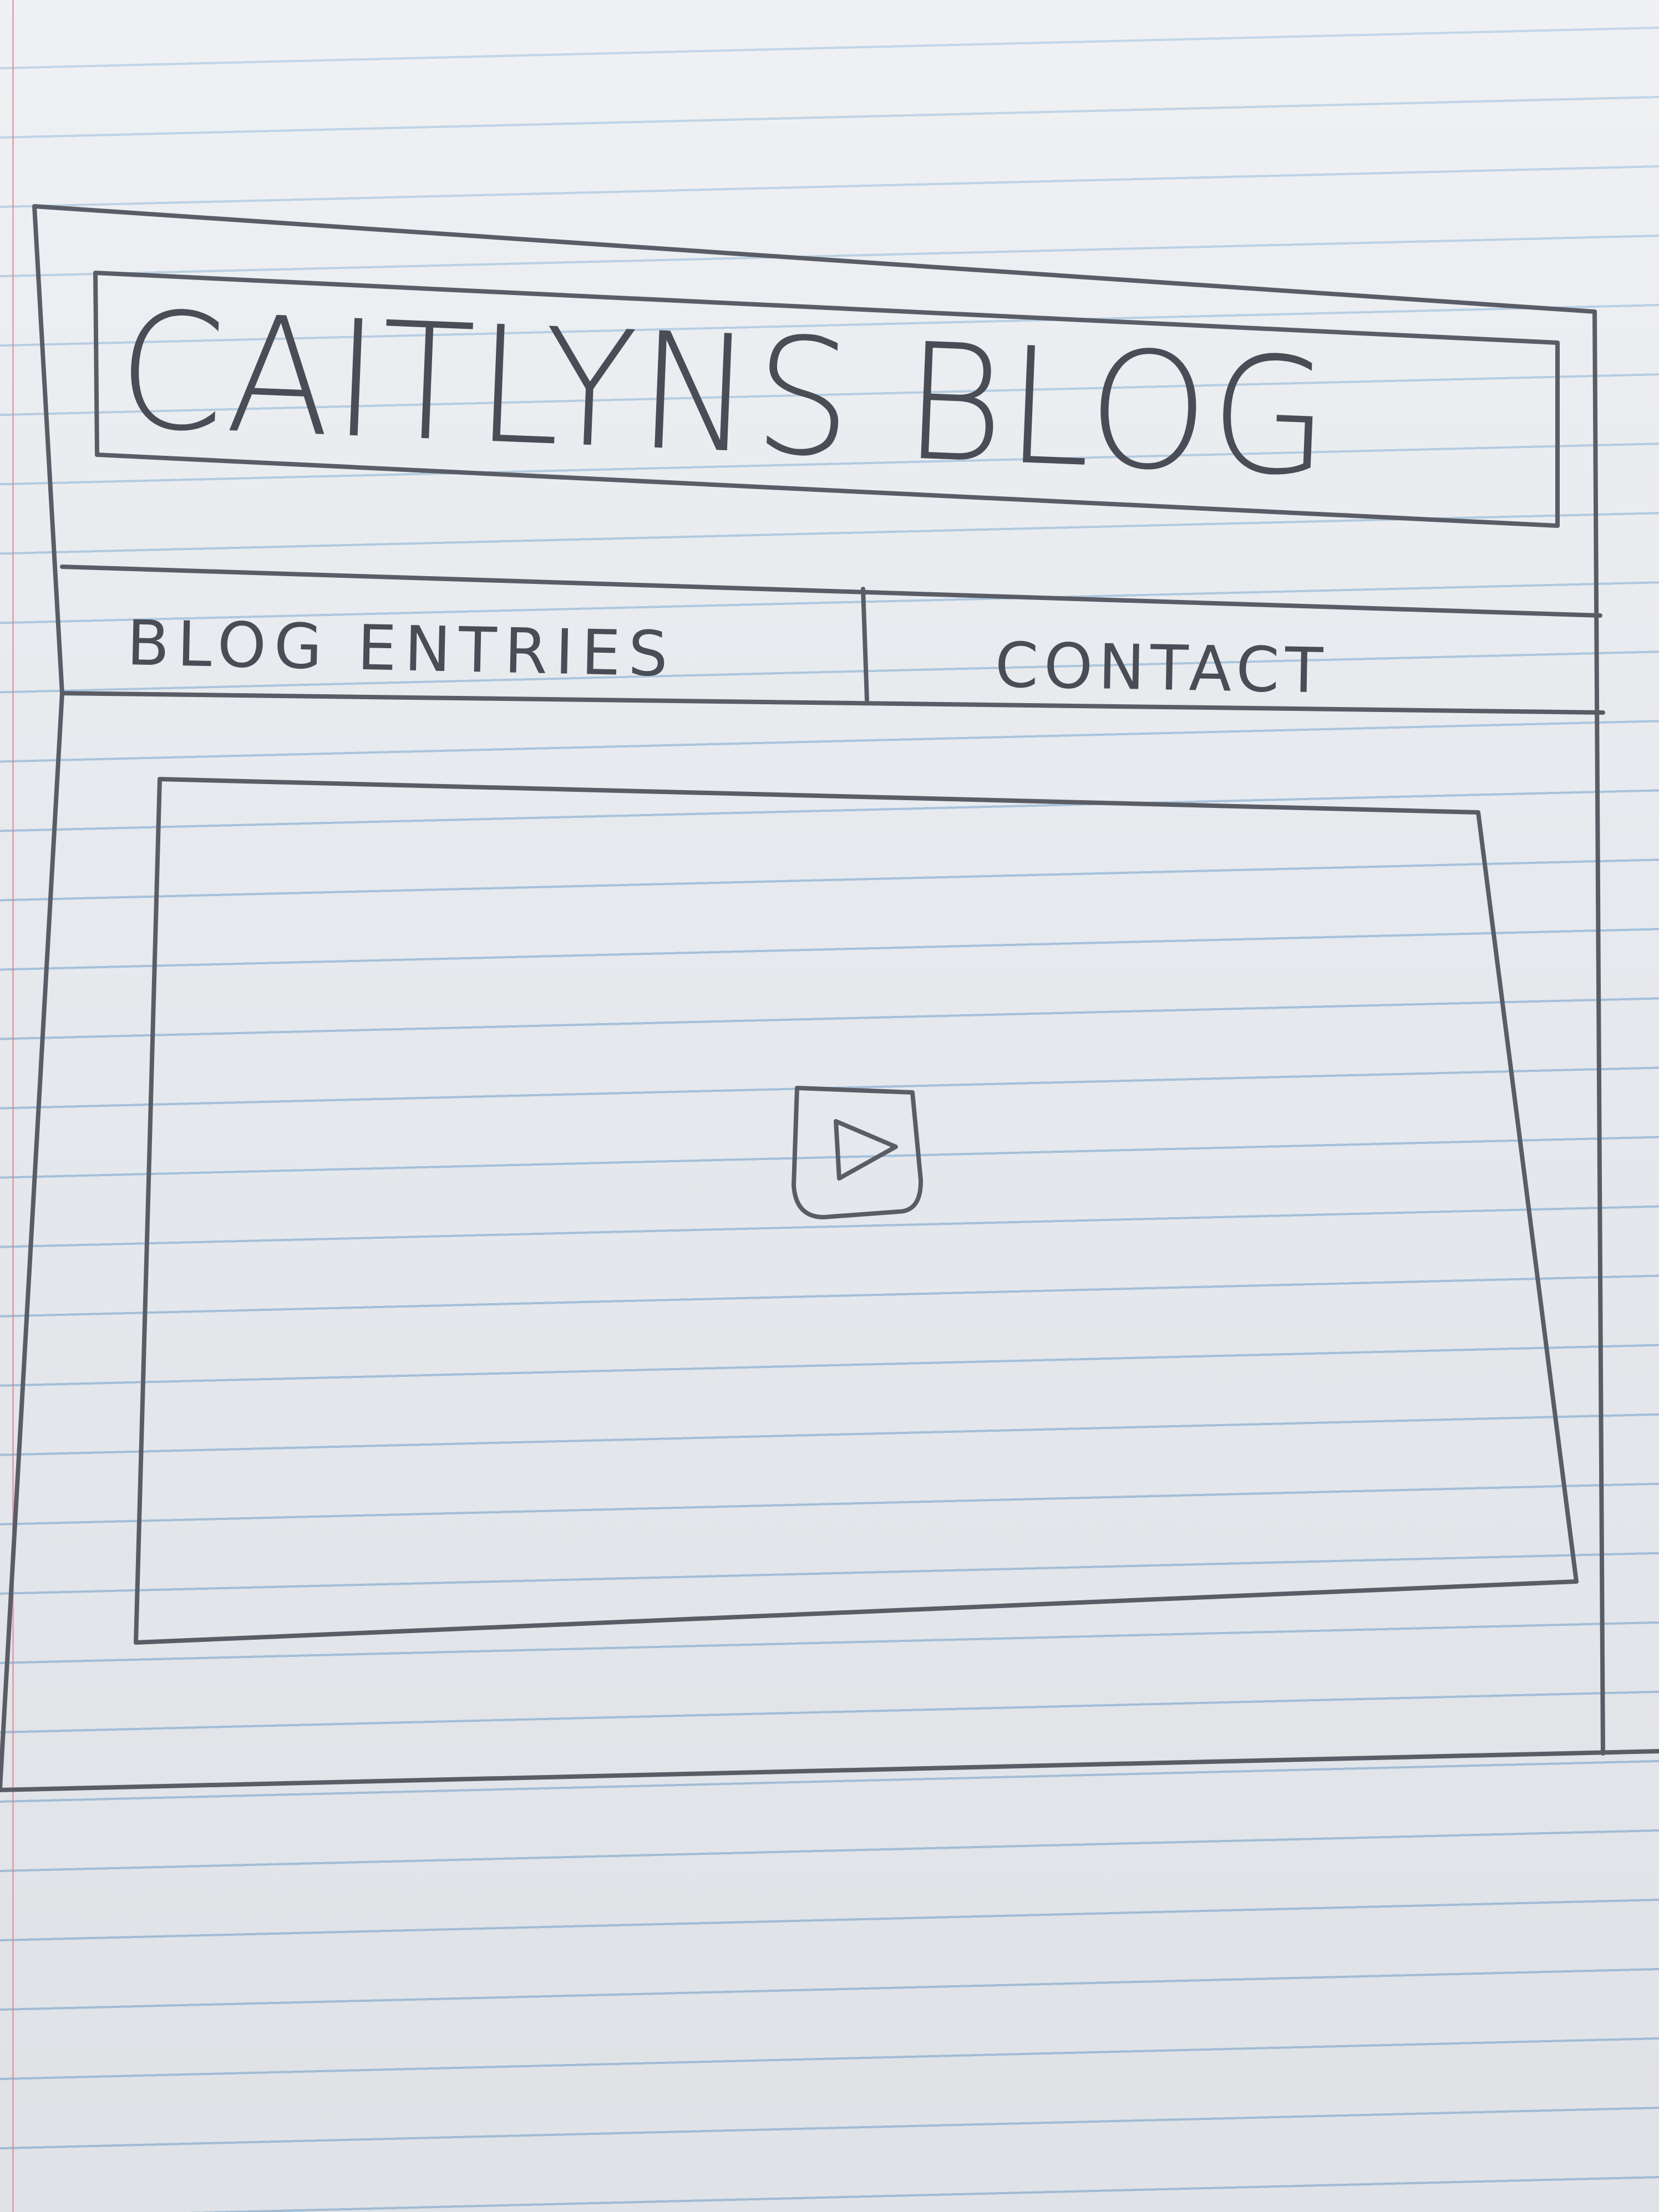  I want to click on play-icon, so click(866, 1150).